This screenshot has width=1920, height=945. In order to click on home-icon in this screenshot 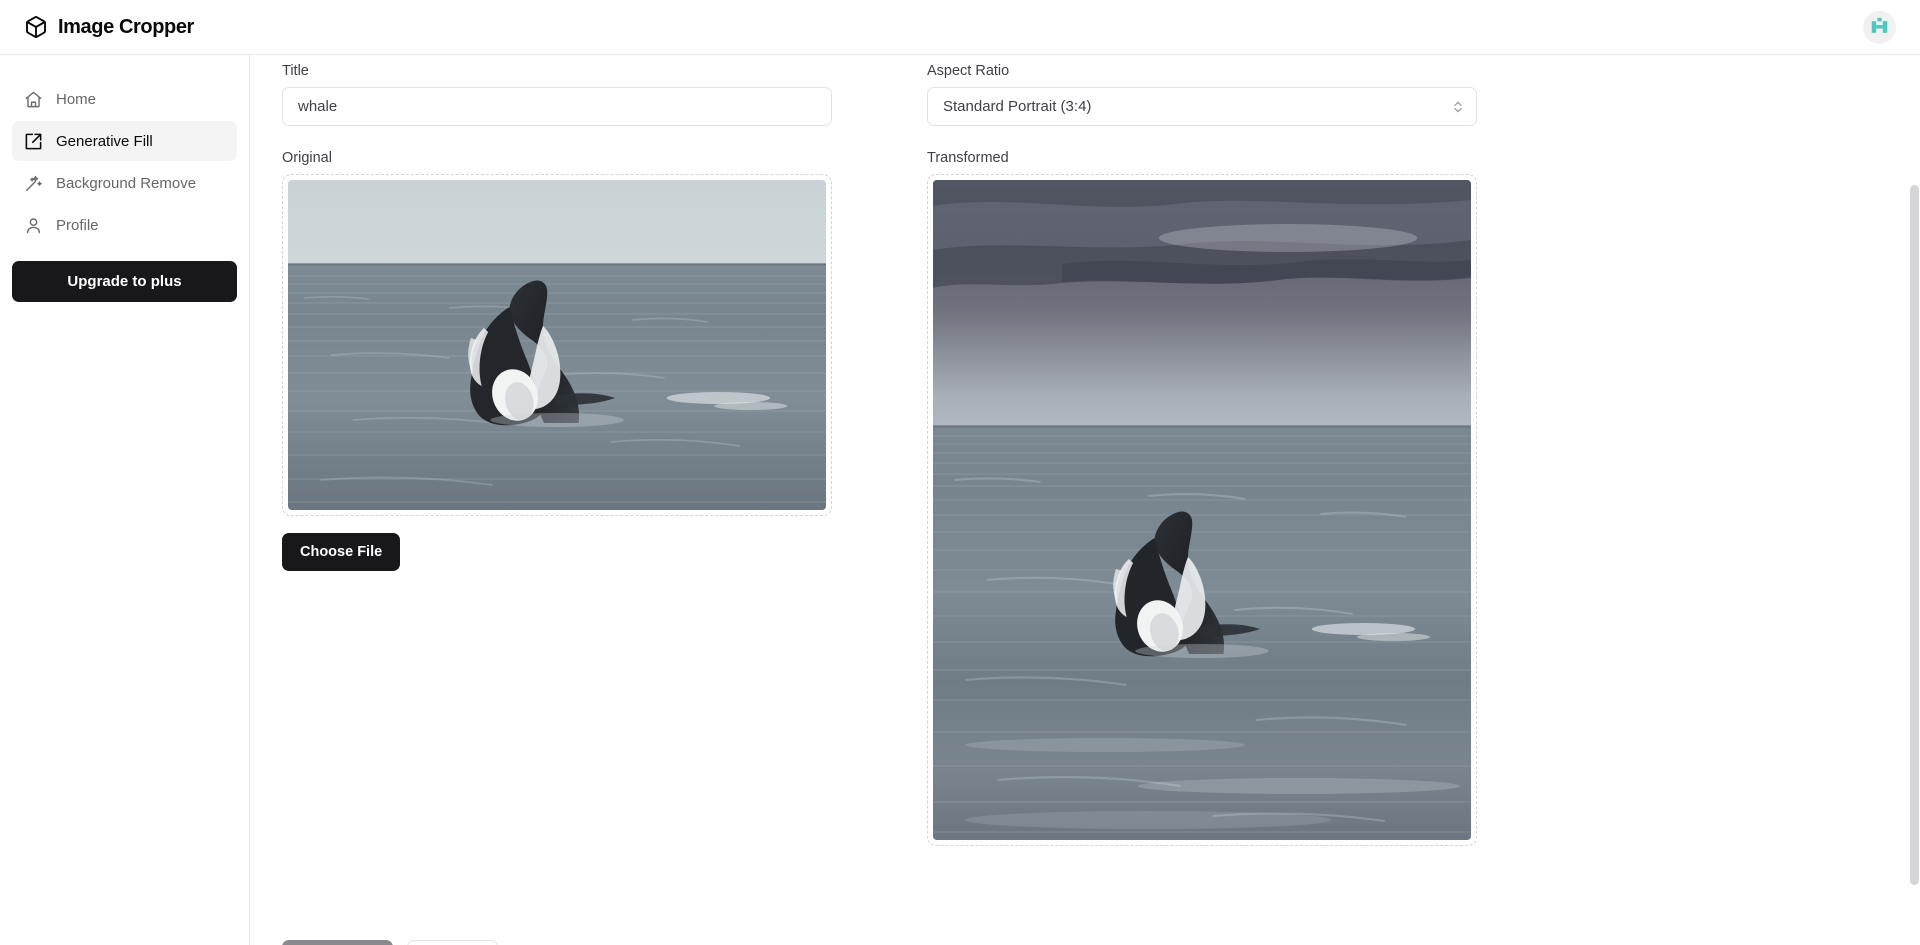, I will do `click(33, 99)`.